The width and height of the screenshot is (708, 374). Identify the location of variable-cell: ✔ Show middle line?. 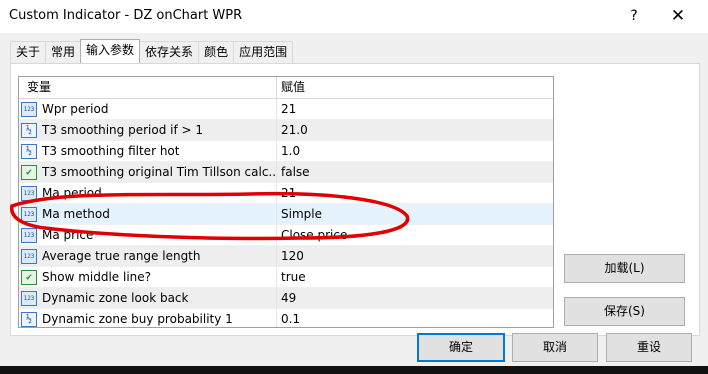
(148, 277).